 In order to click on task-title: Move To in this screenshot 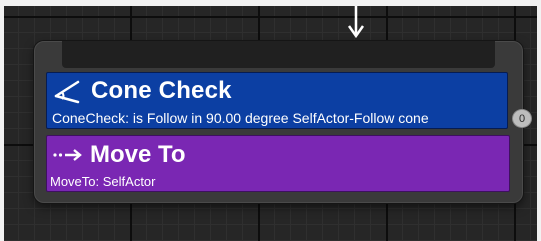, I will do `click(138, 154)`.